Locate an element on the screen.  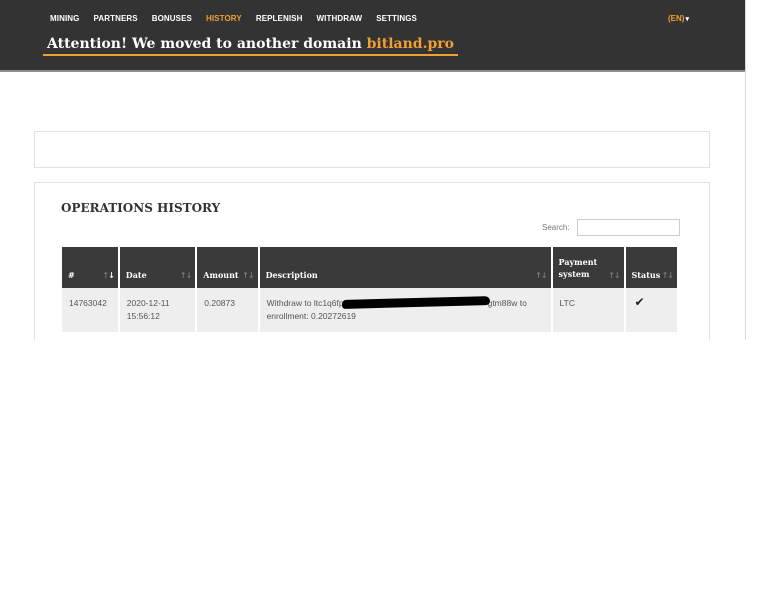
checkmark-icon: ✔ is located at coordinates (639, 302).